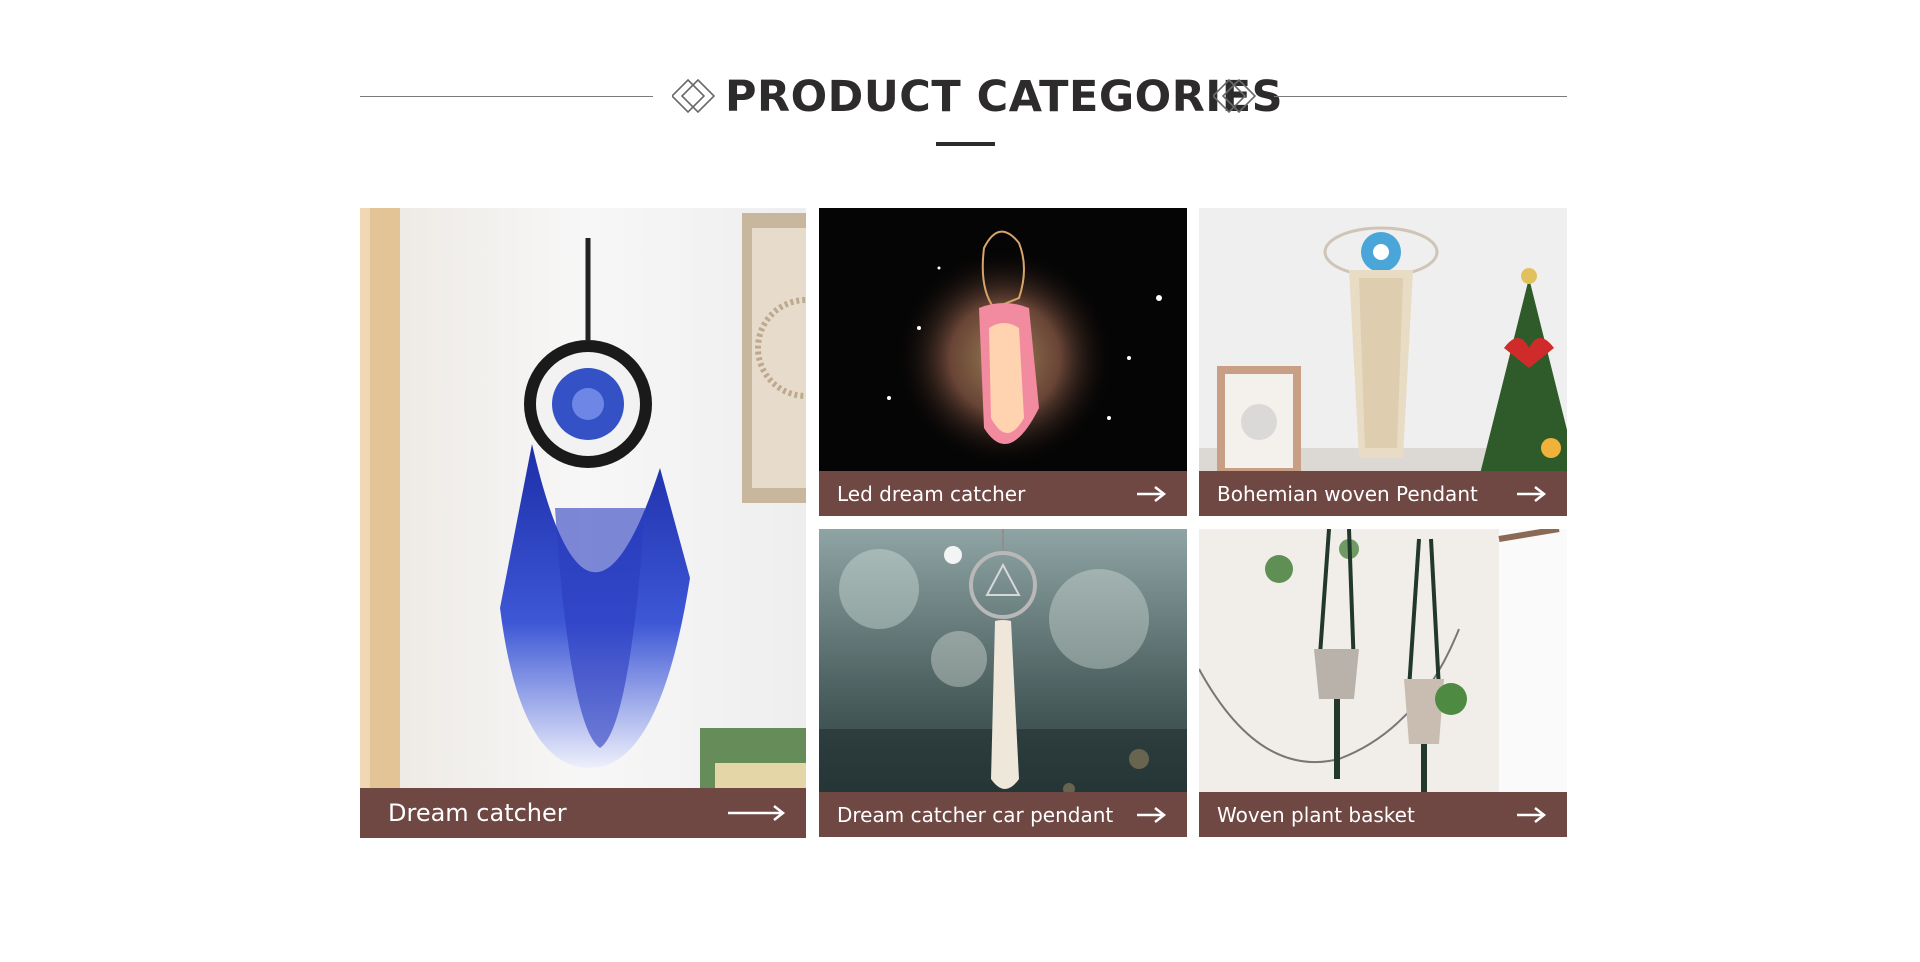 The height and width of the screenshot is (962, 1920). Describe the element at coordinates (583, 813) in the screenshot. I see `category-label-bar: Dream catcher` at that location.